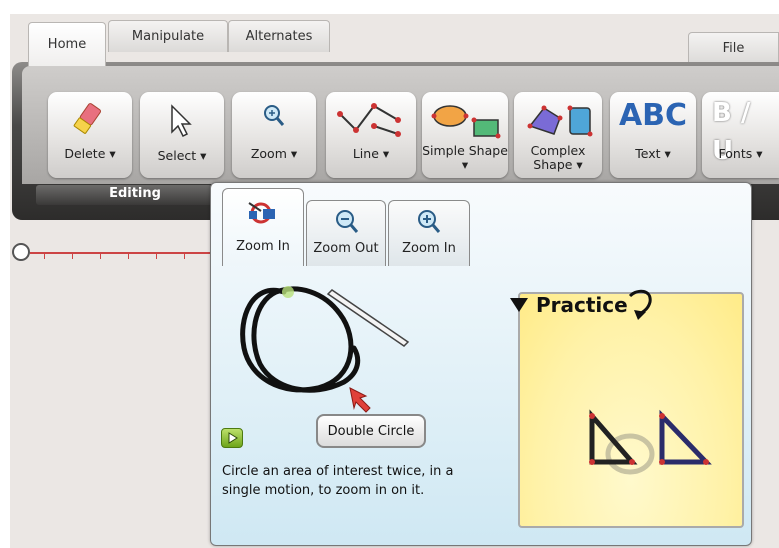 The height and width of the screenshot is (548, 779). I want to click on tab-alternates: Alternates, so click(279, 36).